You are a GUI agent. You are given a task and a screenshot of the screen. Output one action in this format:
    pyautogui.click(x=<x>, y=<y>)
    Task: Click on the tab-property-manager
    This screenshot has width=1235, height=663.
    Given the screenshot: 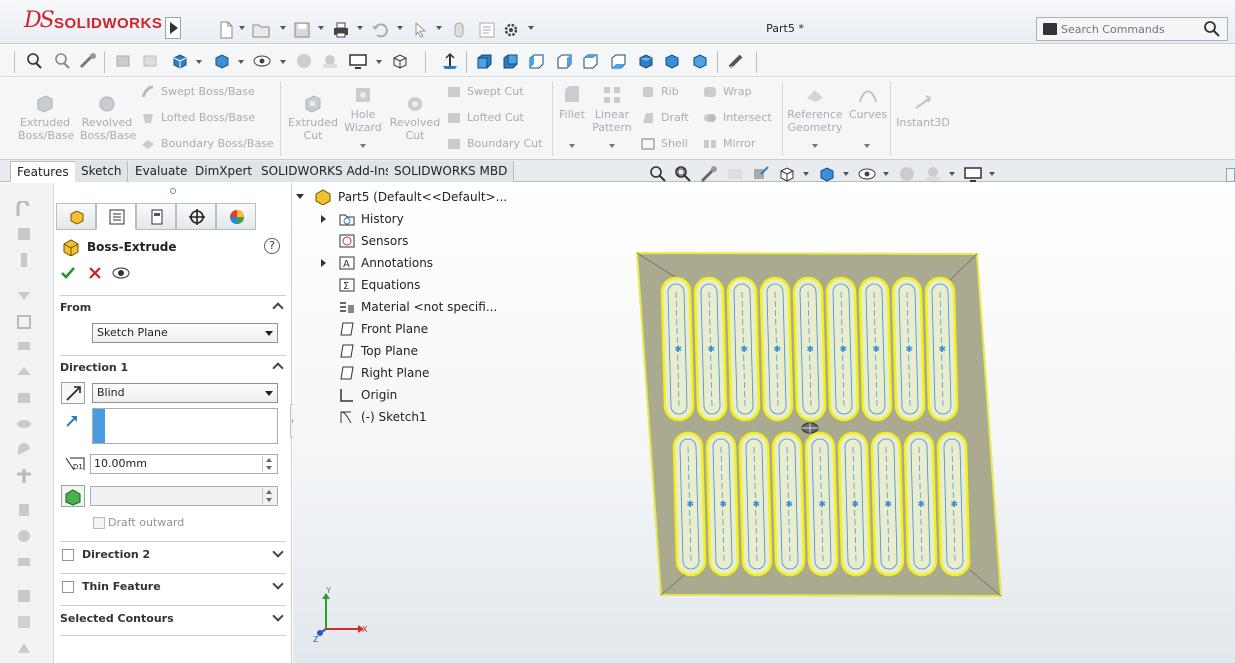 What is the action you would take?
    pyautogui.click(x=116, y=216)
    